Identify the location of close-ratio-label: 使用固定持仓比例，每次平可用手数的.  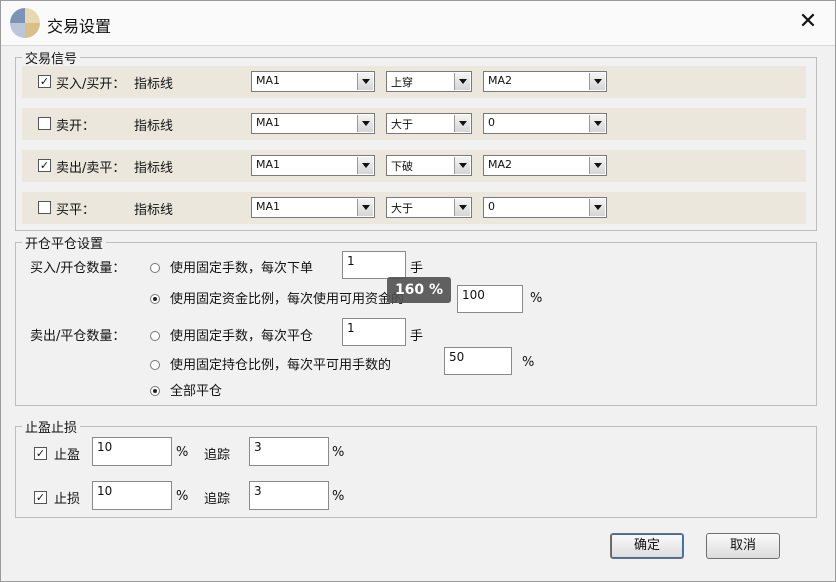
(281, 365).